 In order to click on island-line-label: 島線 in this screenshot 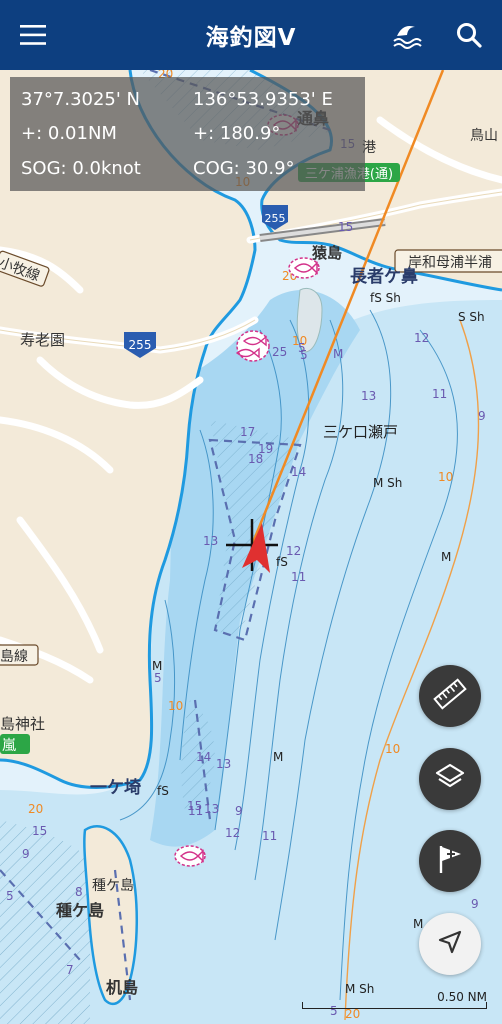, I will do `click(19, 655)`.